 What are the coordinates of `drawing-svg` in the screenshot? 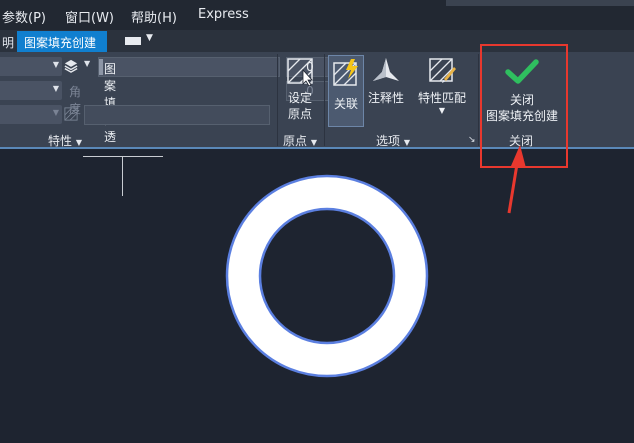 It's located at (327, 276).